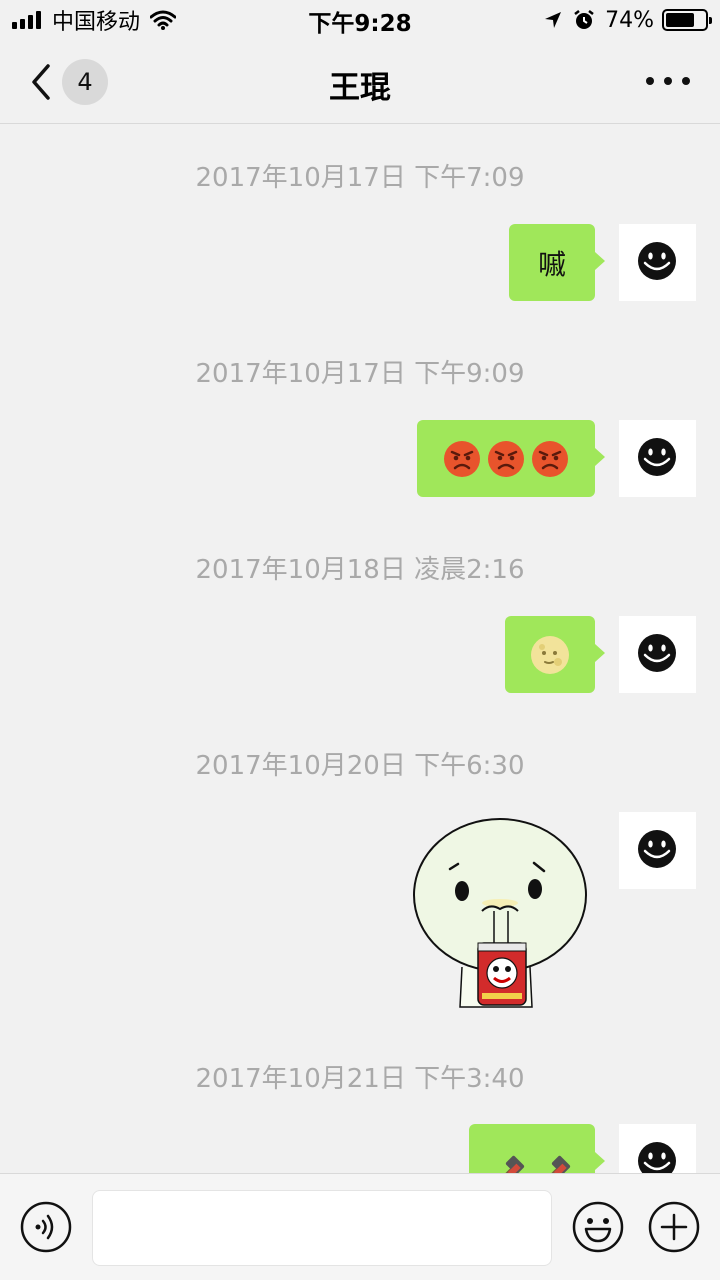 Image resolution: width=720 pixels, height=1280 pixels. I want to click on input-bar, so click(360, 1226).